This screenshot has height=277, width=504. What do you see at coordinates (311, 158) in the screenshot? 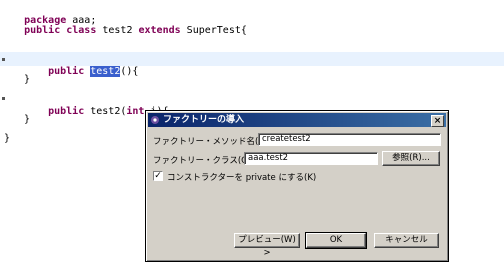
I see `factory-class-input: aaa.test2` at bounding box center [311, 158].